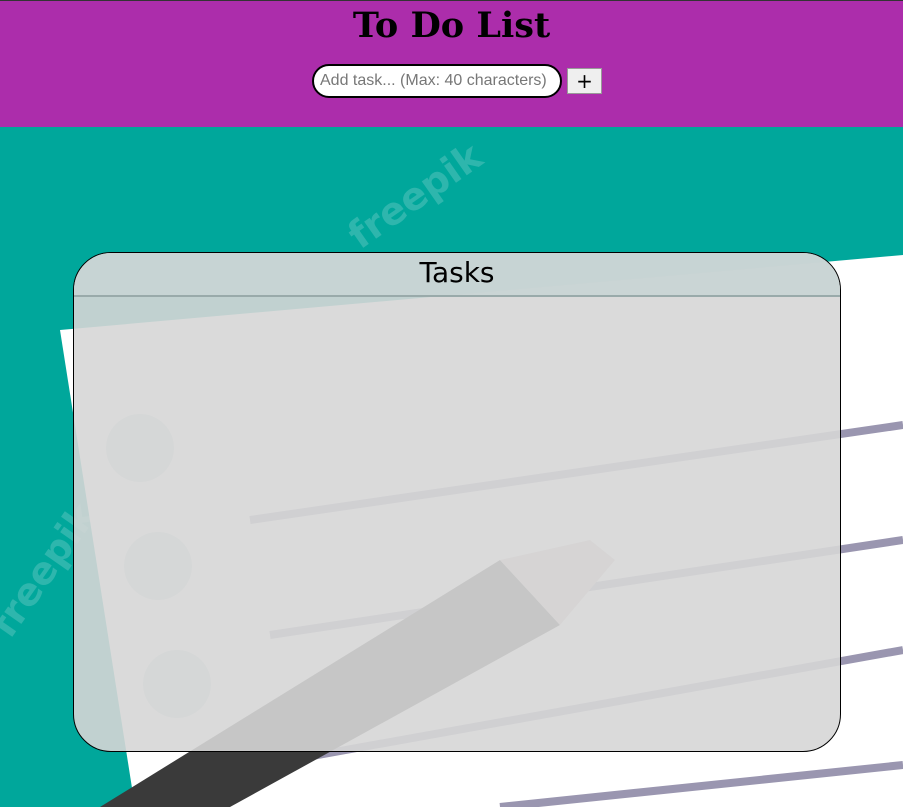  What do you see at coordinates (584, 81) in the screenshot?
I see `add-task-button: +` at bounding box center [584, 81].